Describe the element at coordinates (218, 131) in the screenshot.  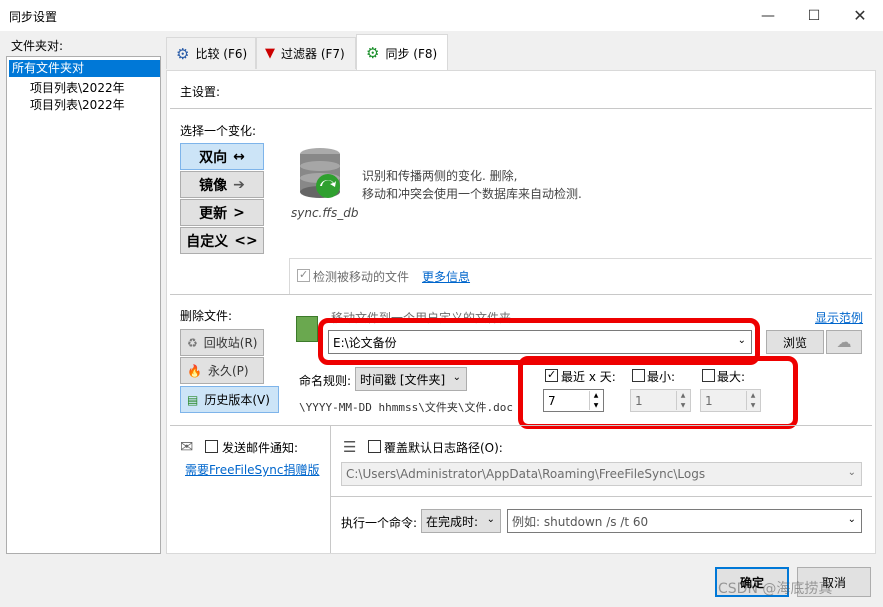
I see `variant-heading: 选择一个变化:` at that location.